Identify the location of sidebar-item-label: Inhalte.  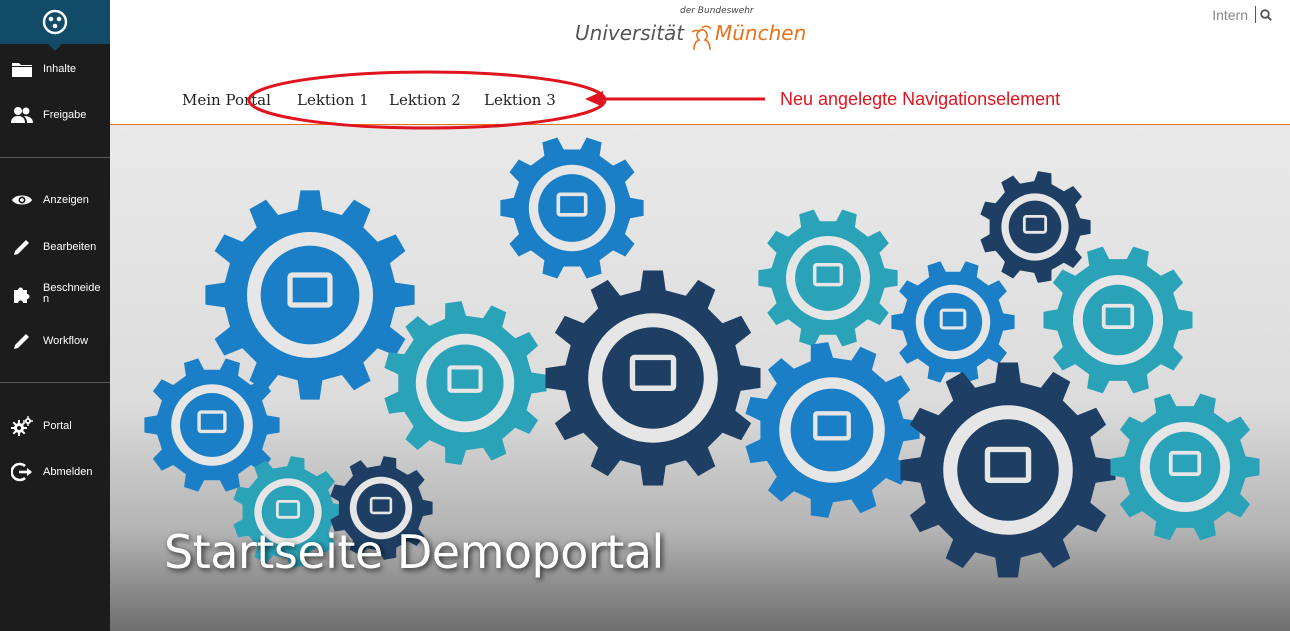
(60, 68).